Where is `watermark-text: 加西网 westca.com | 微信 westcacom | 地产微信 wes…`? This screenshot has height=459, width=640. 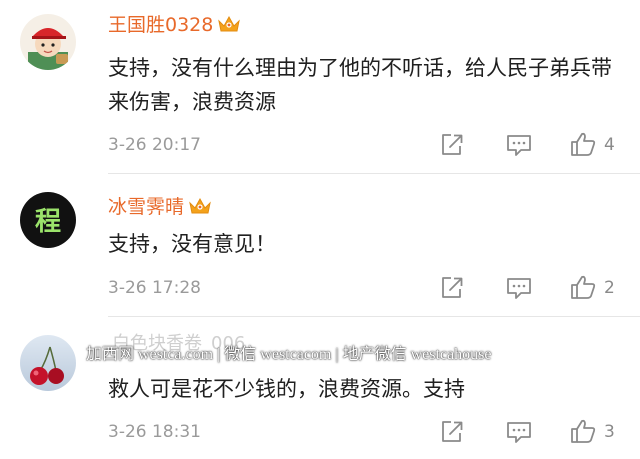
watermark-text: 加西网 westca.com | 微信 westcacom | 地产微信 wes… is located at coordinates (289, 354).